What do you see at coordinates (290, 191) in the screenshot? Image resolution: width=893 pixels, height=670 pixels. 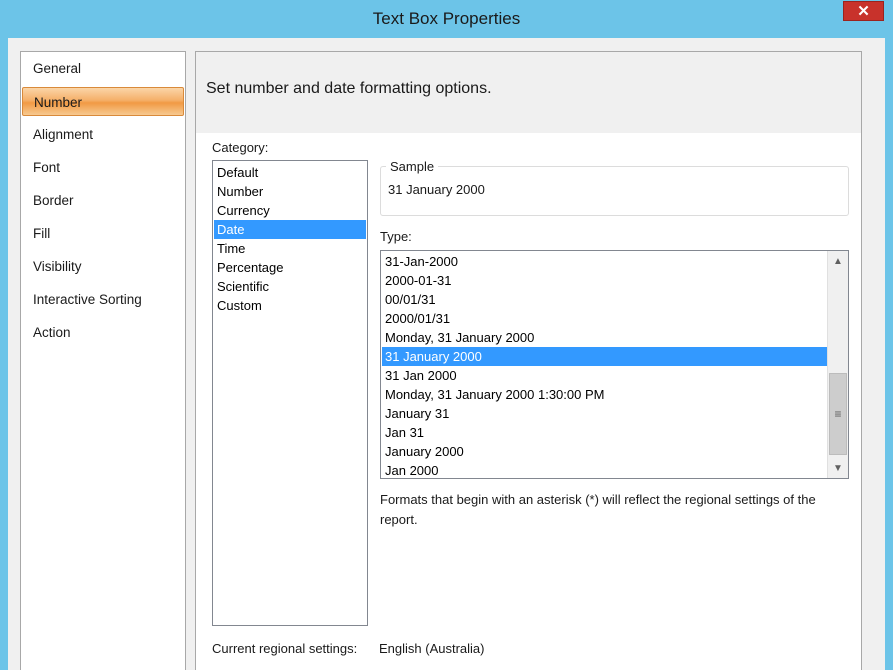 I see `list-item: Number` at bounding box center [290, 191].